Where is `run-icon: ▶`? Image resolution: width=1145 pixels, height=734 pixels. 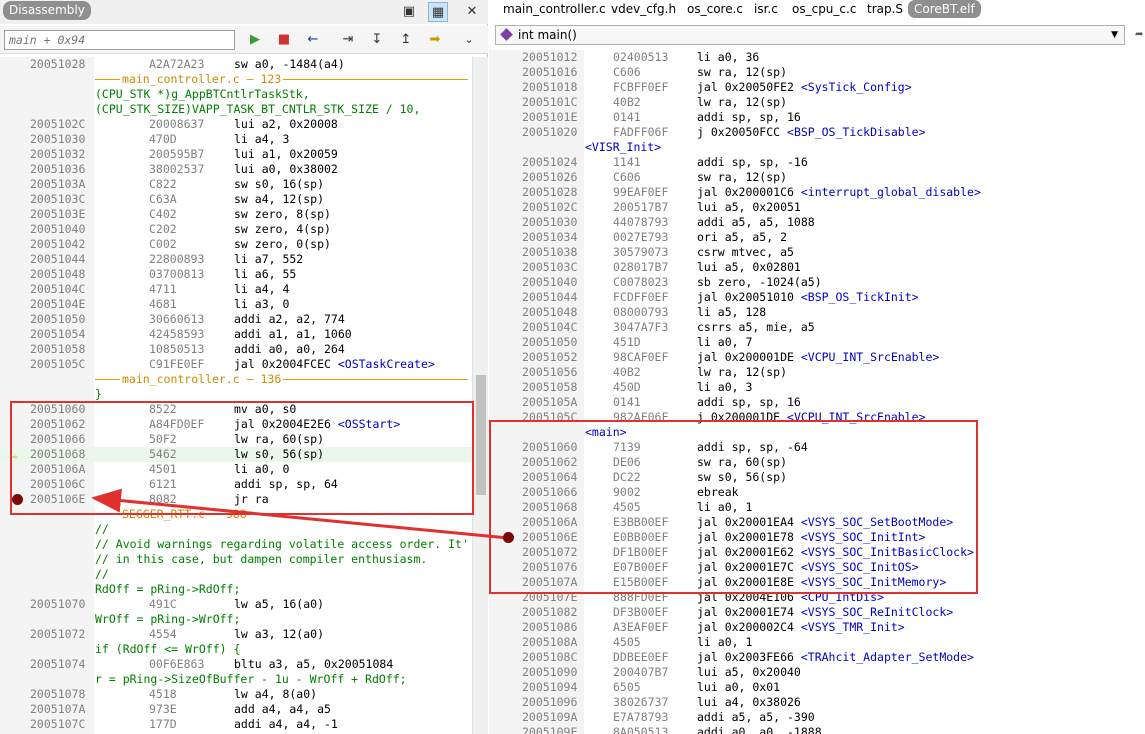 run-icon: ▶ is located at coordinates (255, 40).